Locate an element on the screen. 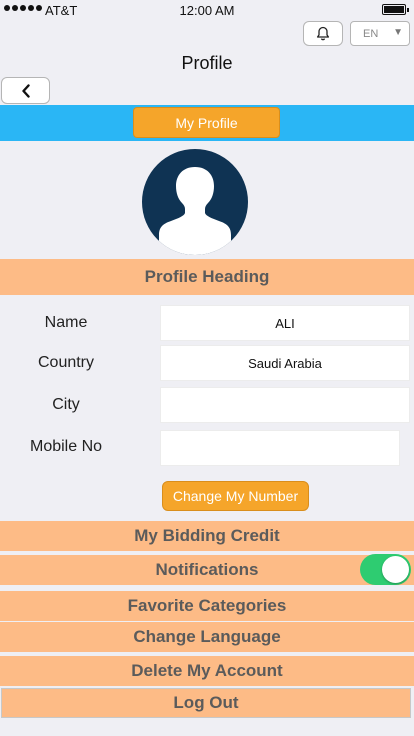  user-silhouette-icon is located at coordinates (195, 211).